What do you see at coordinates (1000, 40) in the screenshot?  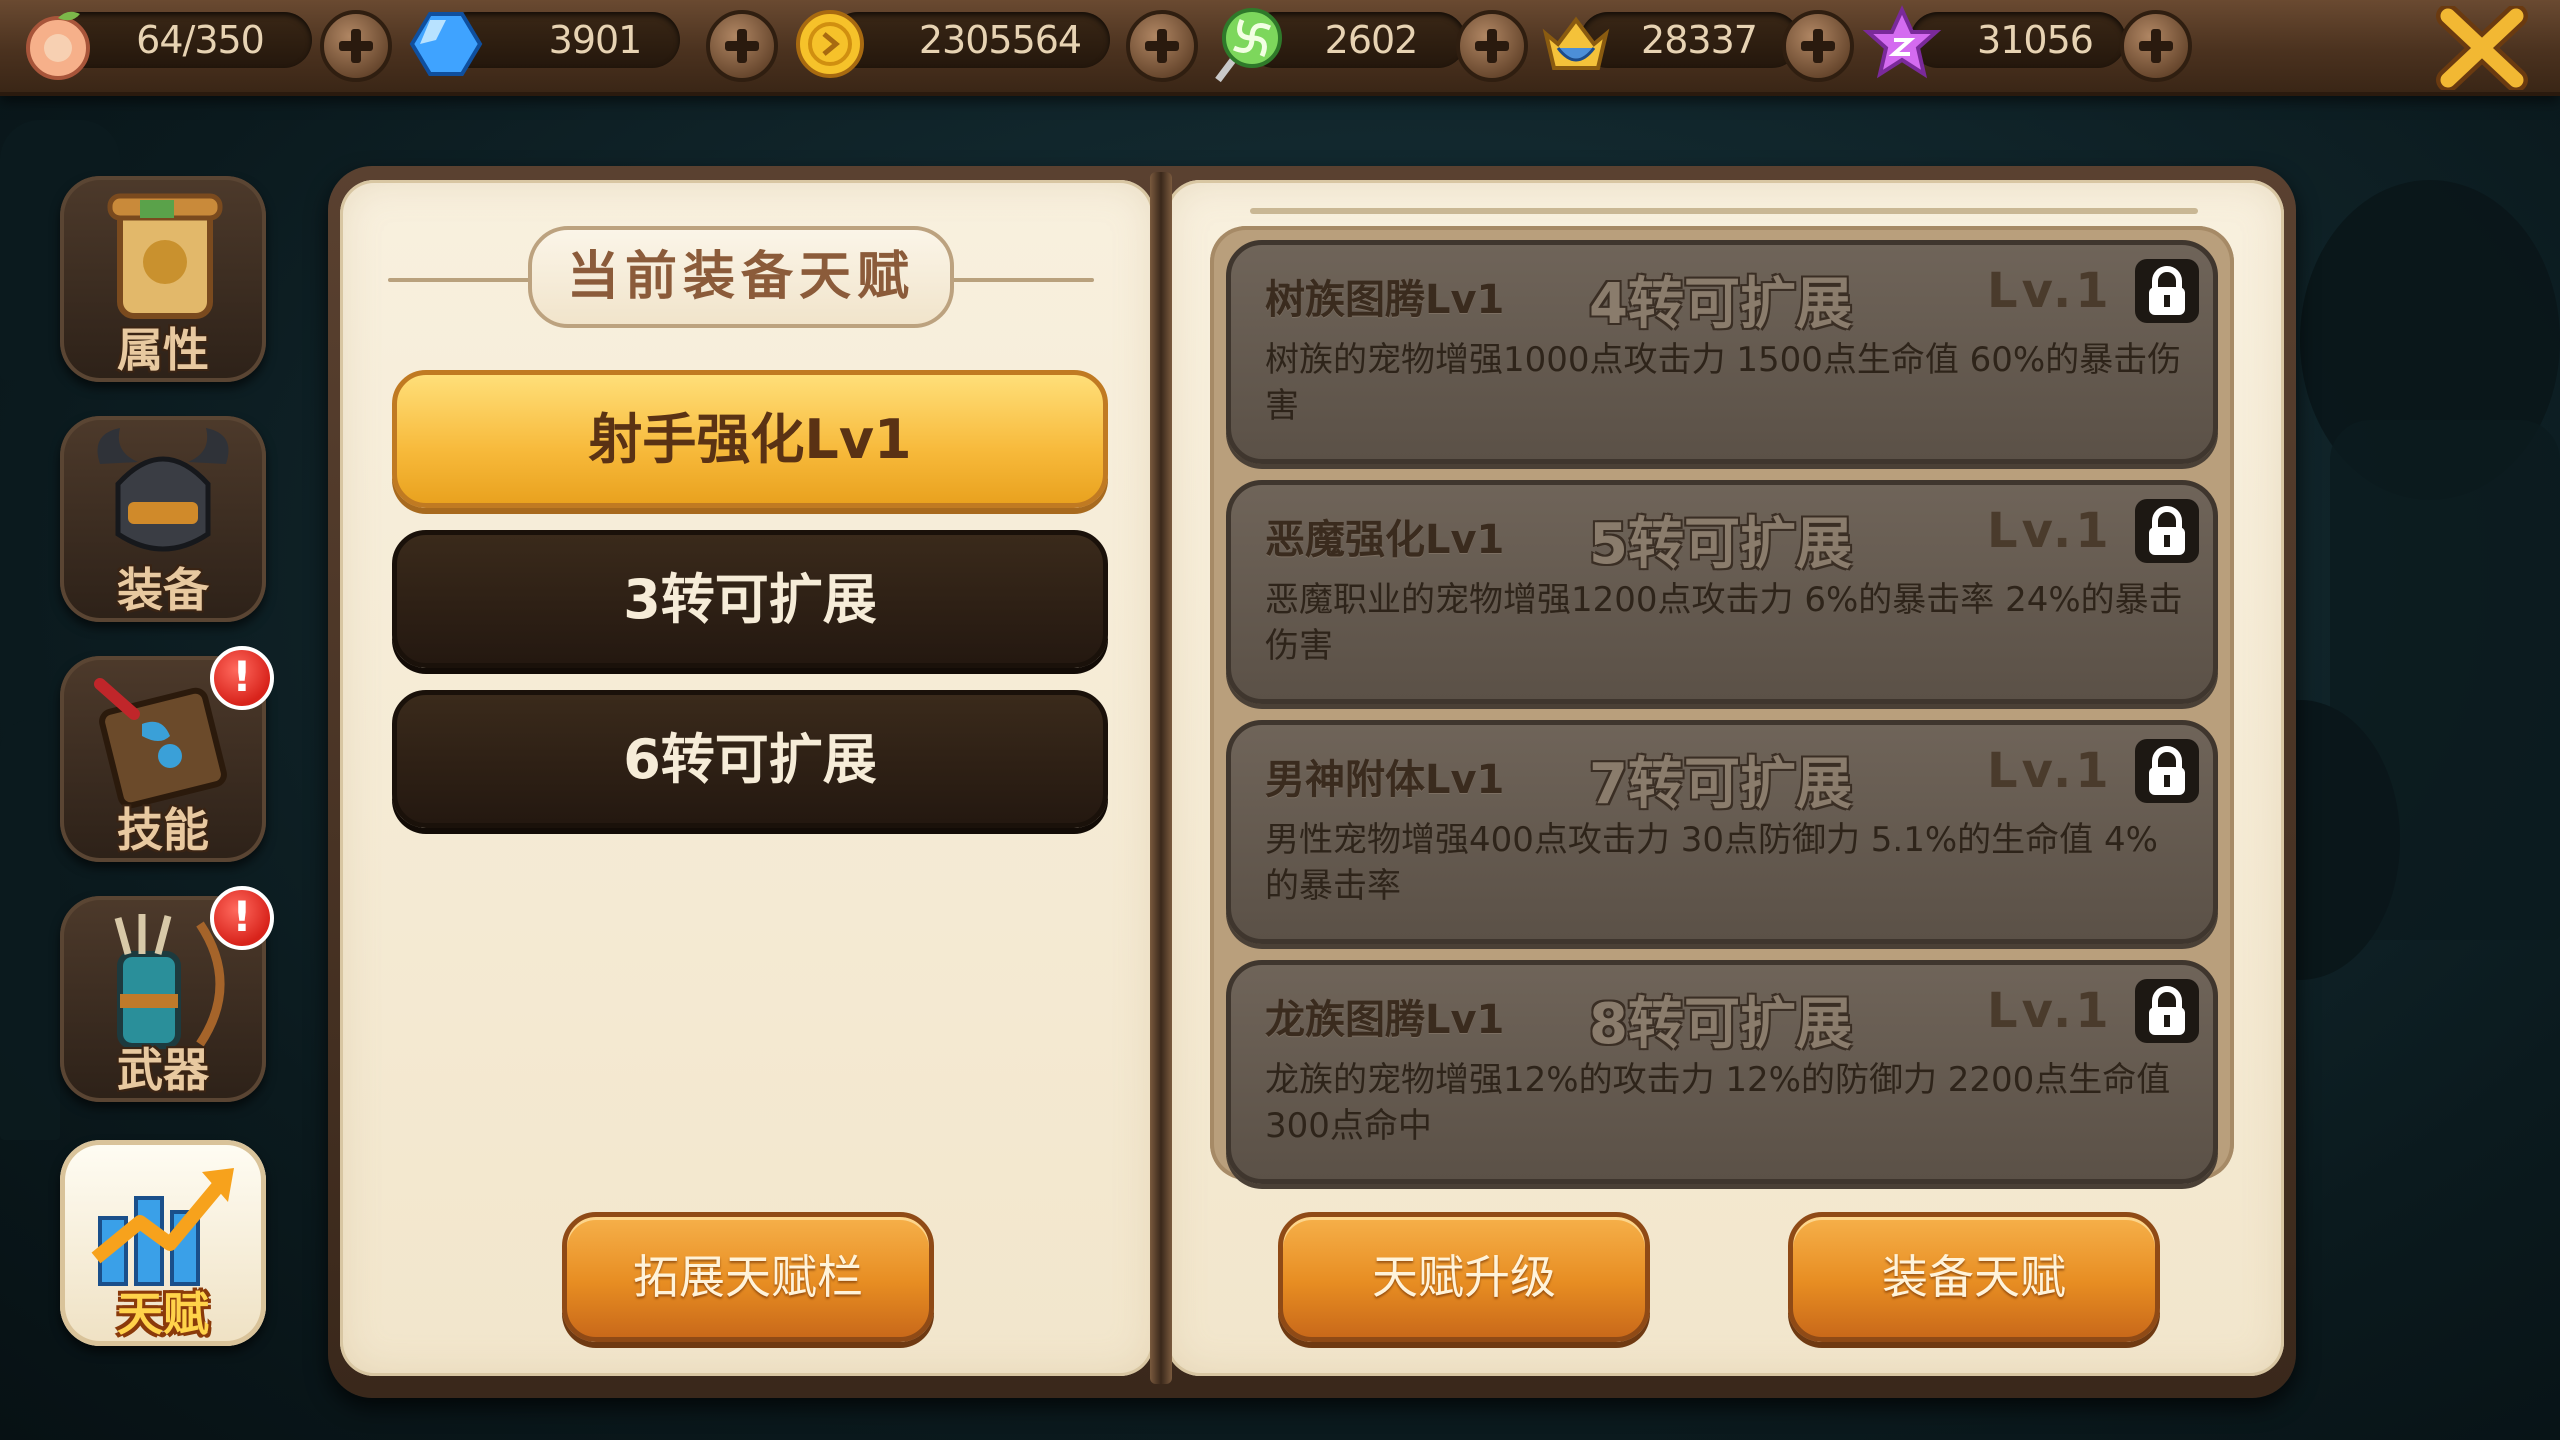 I see `gold-value: 2305564` at bounding box center [1000, 40].